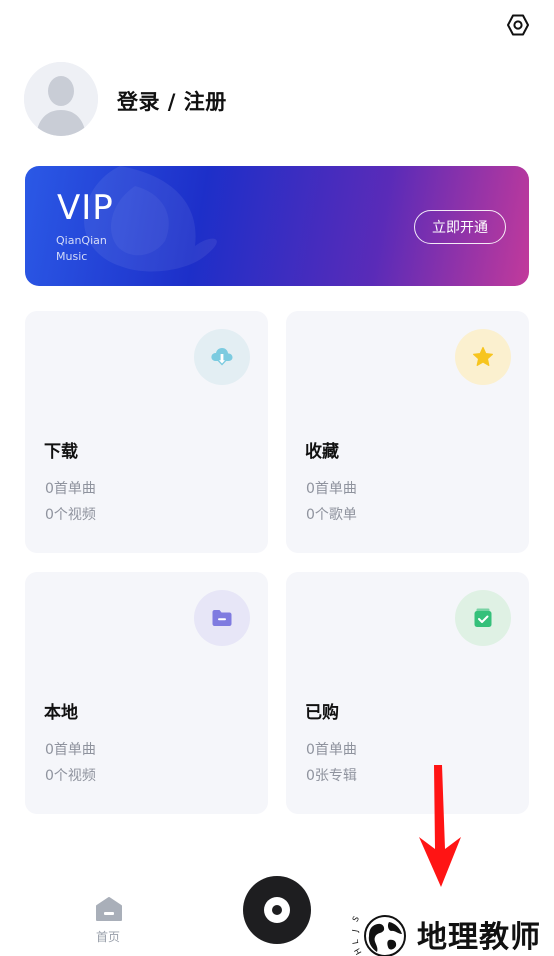  I want to click on card-favorites: 收藏 0首单曲 0个歌单, so click(407, 432).